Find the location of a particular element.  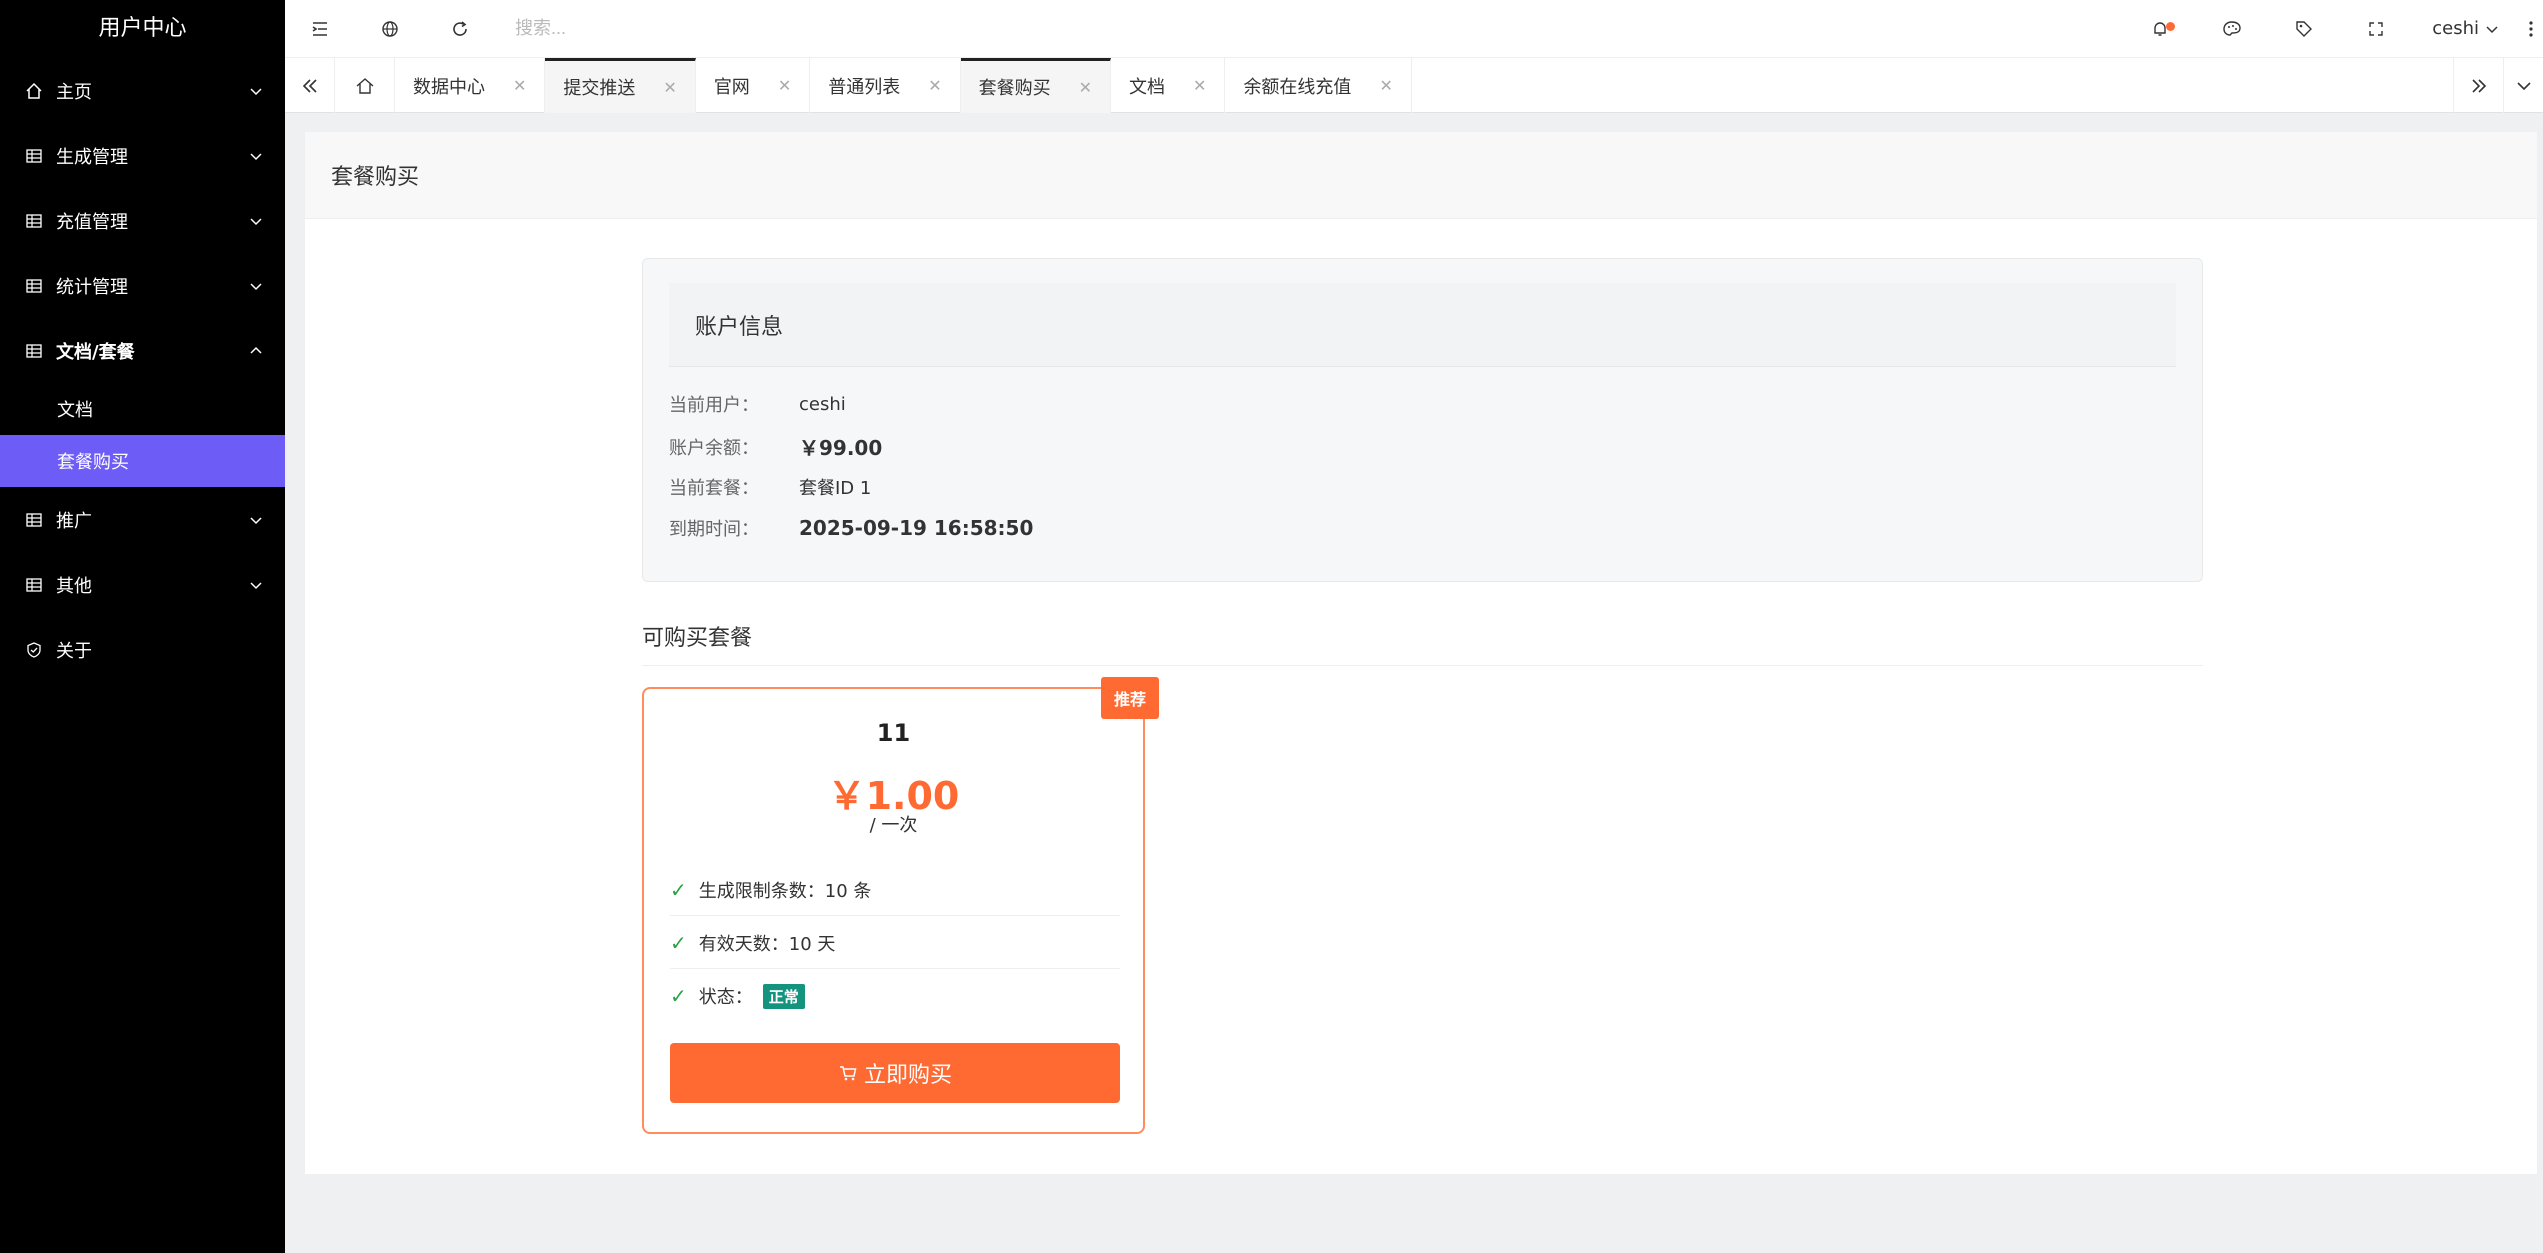

package-name: 11 is located at coordinates (893, 733).